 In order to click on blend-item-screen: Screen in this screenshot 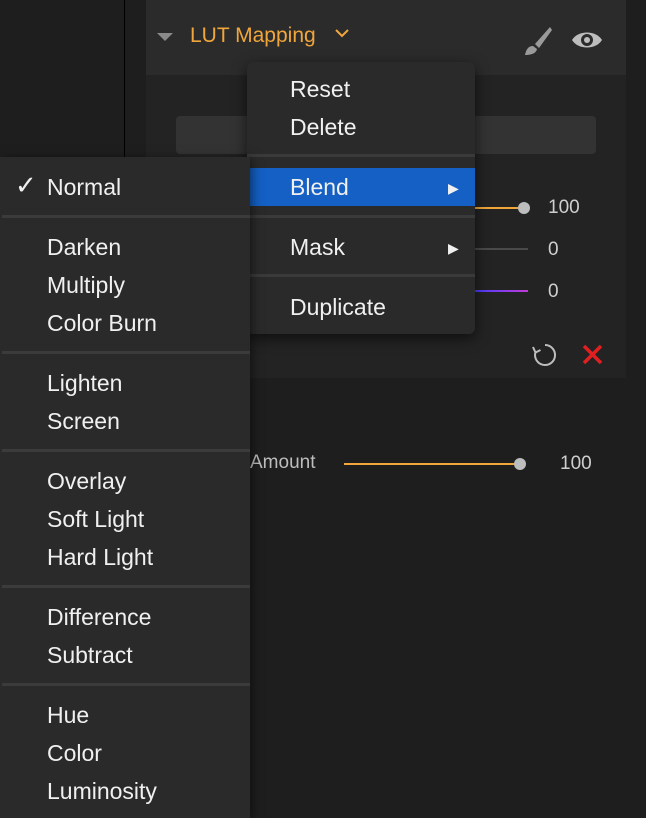, I will do `click(83, 421)`.